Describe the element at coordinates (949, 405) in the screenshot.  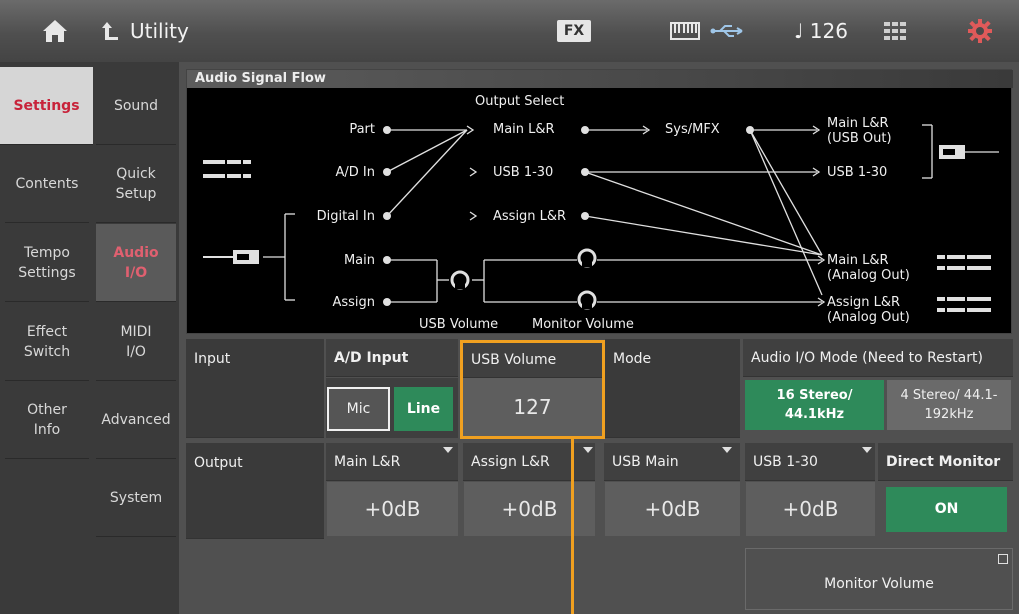
I see `mode-4-stereo-button: 4 Stereo/ 44.1-192kHz` at that location.